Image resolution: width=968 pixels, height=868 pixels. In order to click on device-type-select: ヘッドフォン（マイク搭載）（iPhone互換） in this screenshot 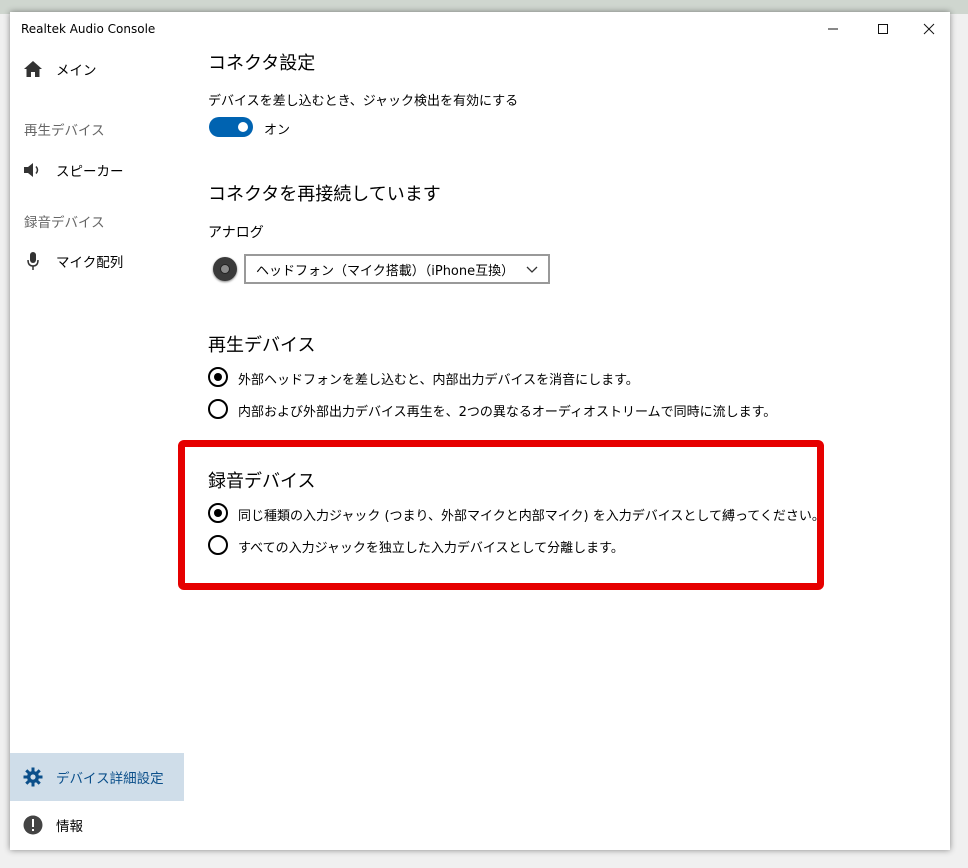, I will do `click(397, 269)`.